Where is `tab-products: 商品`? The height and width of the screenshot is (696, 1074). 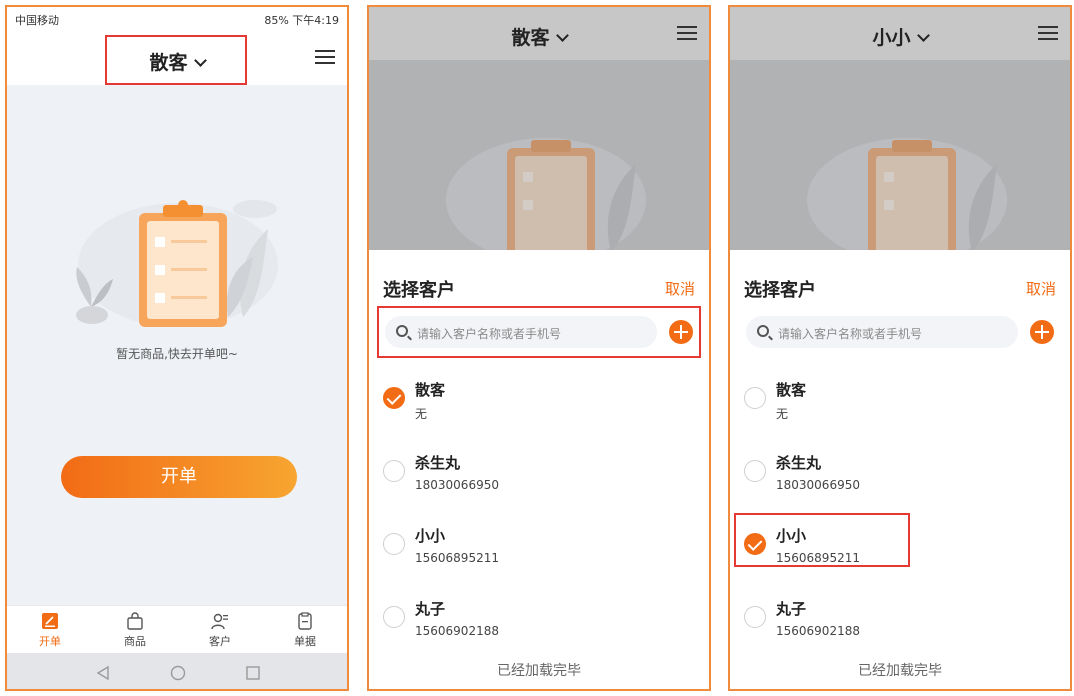
tab-products: 商品 is located at coordinates (135, 630).